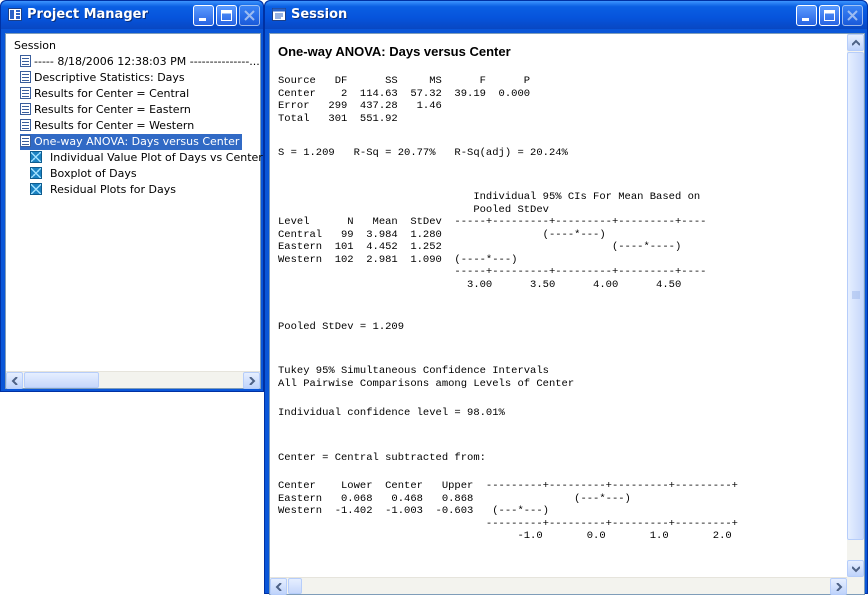 The width and height of the screenshot is (868, 595). What do you see at coordinates (341, 327) in the screenshot?
I see `pooled-stdev: Pooled StDev = 1.209` at bounding box center [341, 327].